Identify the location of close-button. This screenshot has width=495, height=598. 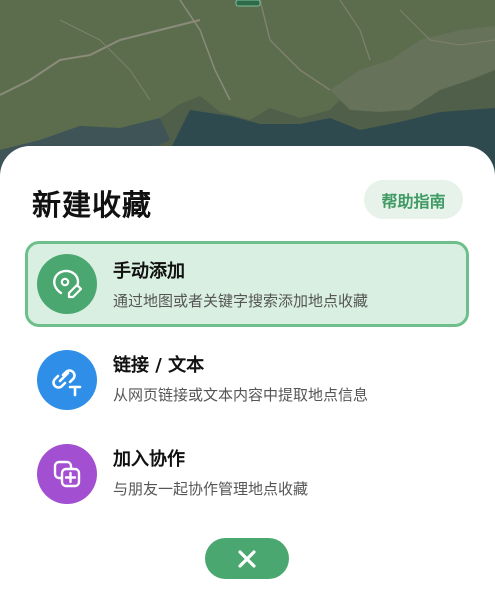
(247, 558).